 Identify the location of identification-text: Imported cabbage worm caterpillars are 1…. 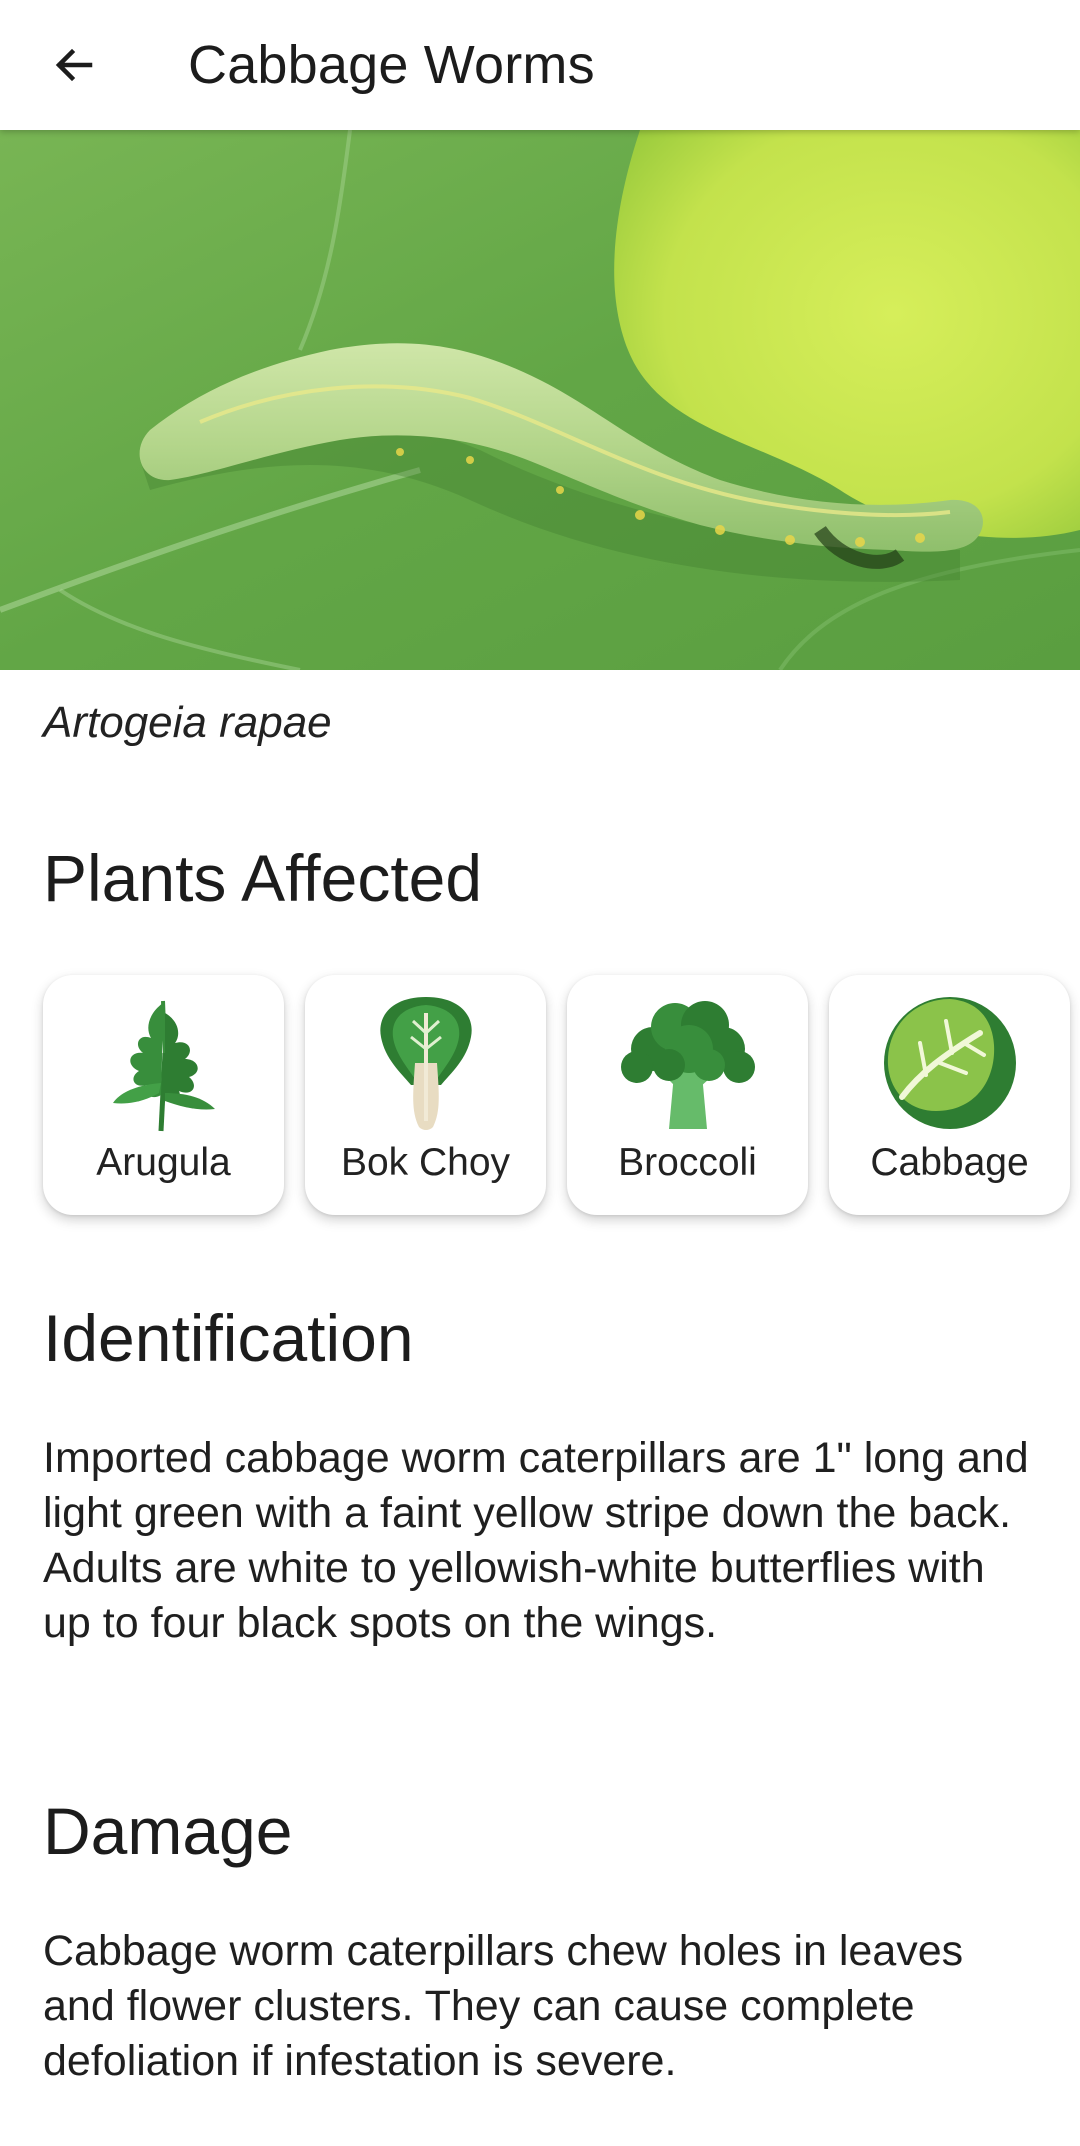
(536, 1540).